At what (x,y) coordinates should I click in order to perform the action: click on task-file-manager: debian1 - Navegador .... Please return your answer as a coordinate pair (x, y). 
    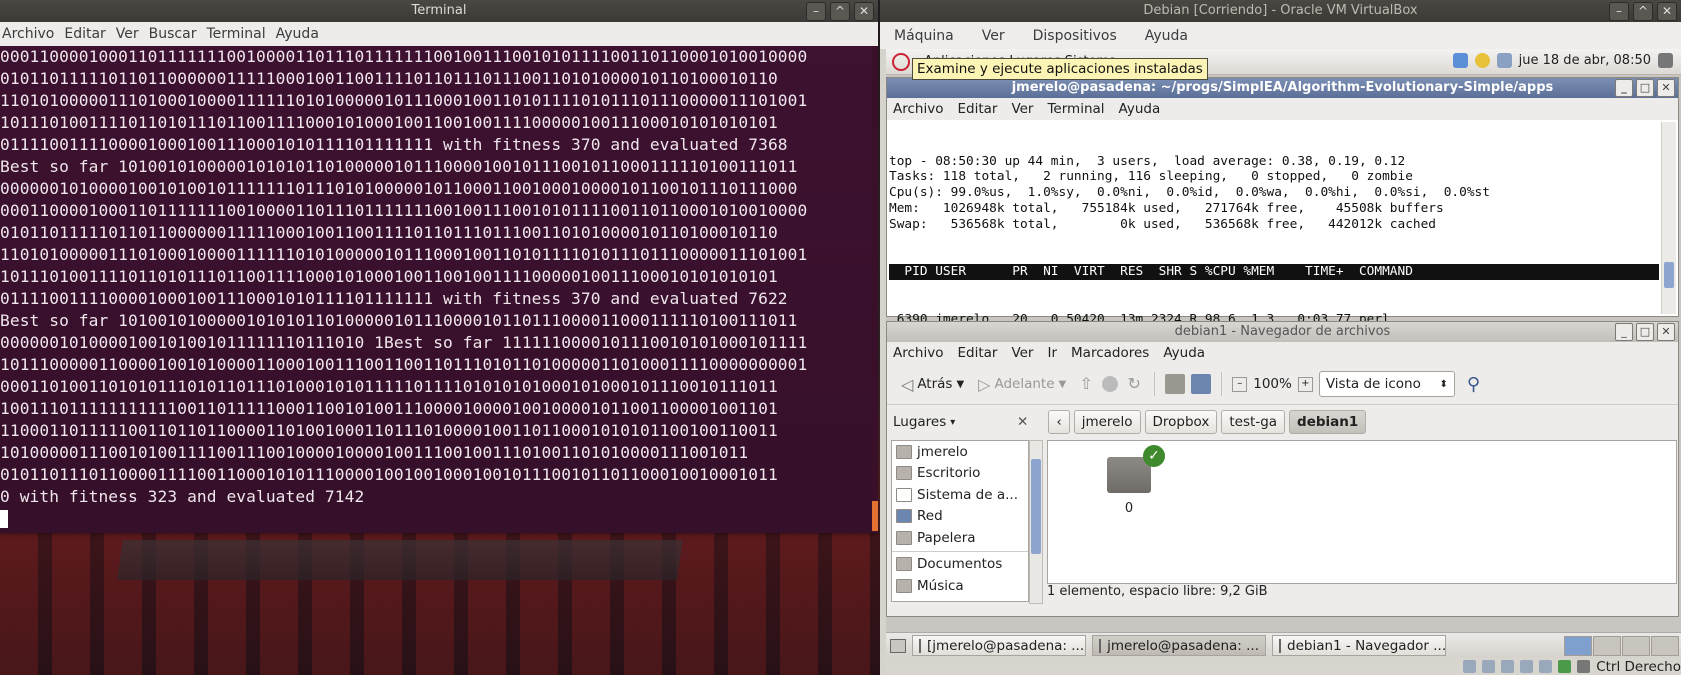
    Looking at the image, I should click on (1359, 645).